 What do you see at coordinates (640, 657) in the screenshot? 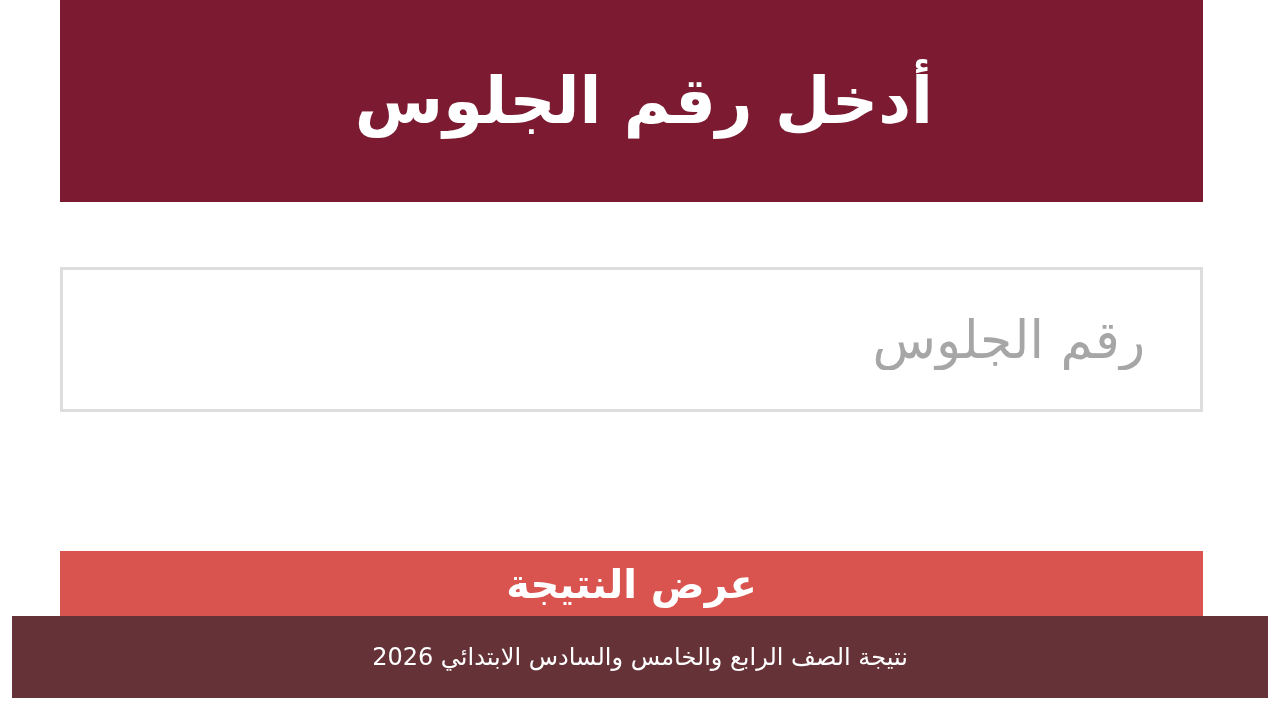
I see `caption-text: نتيجة الصف الرابع والخامس والسادس الابتدائي 2026` at bounding box center [640, 657].